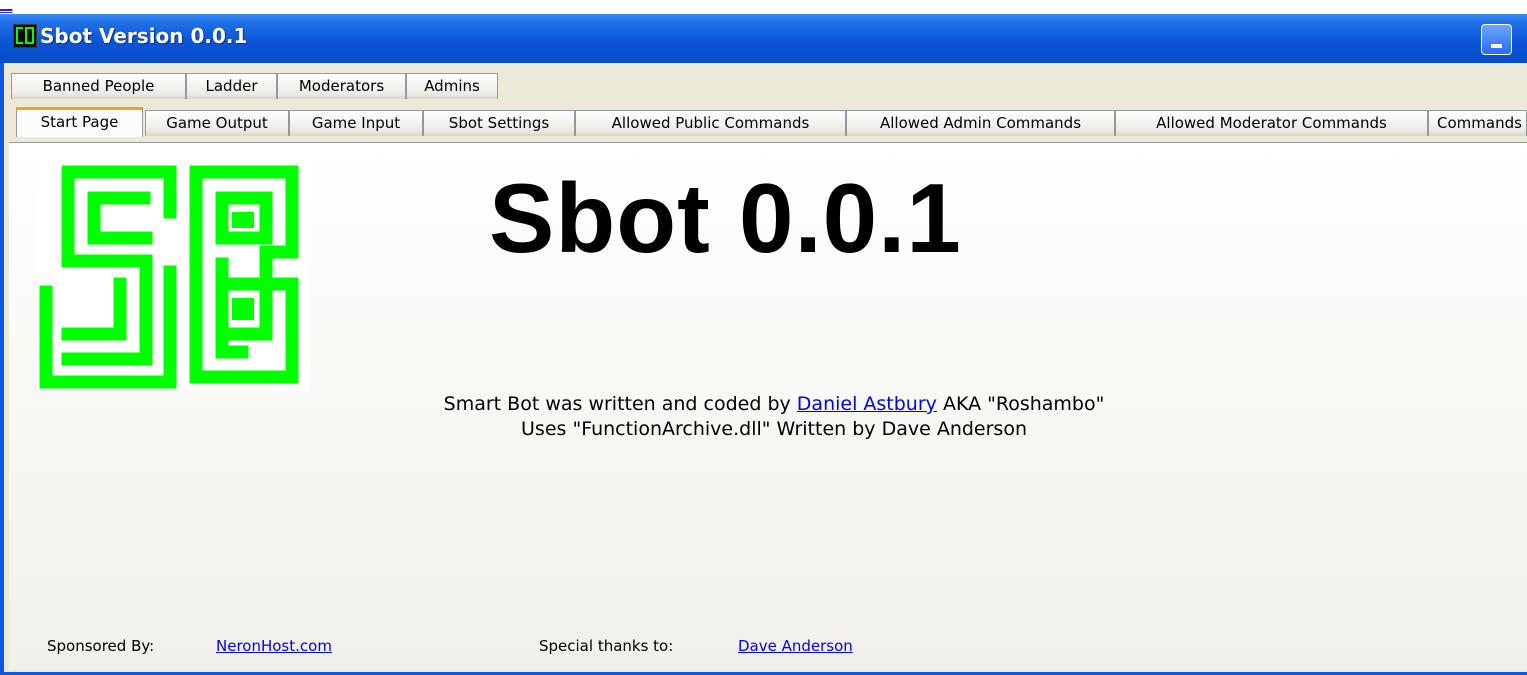 The image size is (1527, 675). Describe the element at coordinates (452, 86) in the screenshot. I see `tab-admins: Admins` at that location.